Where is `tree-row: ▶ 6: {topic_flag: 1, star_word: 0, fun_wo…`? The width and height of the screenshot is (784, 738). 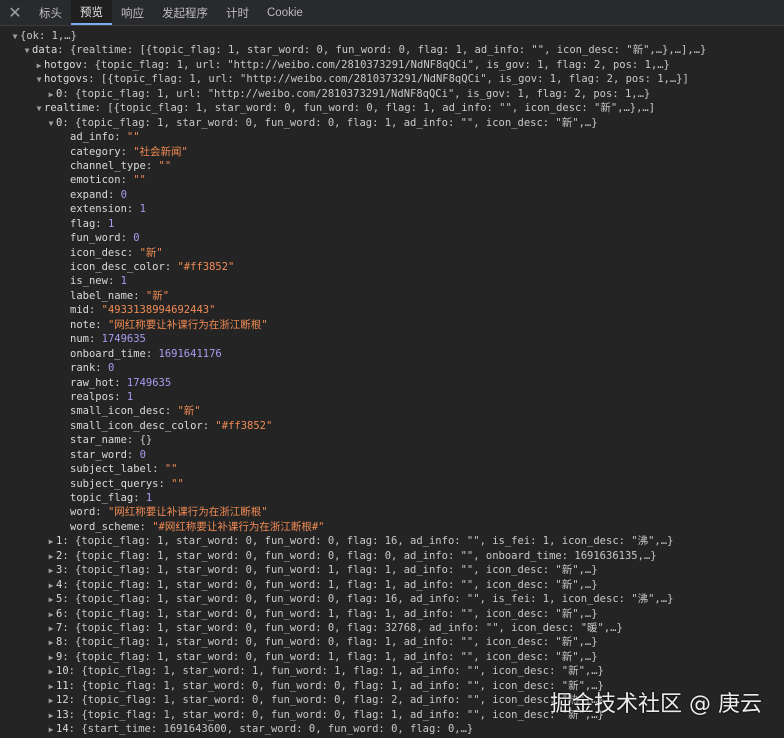
tree-row: ▶ 6: {topic_flag: 1, star_word: 0, fun_wo… is located at coordinates (392, 614).